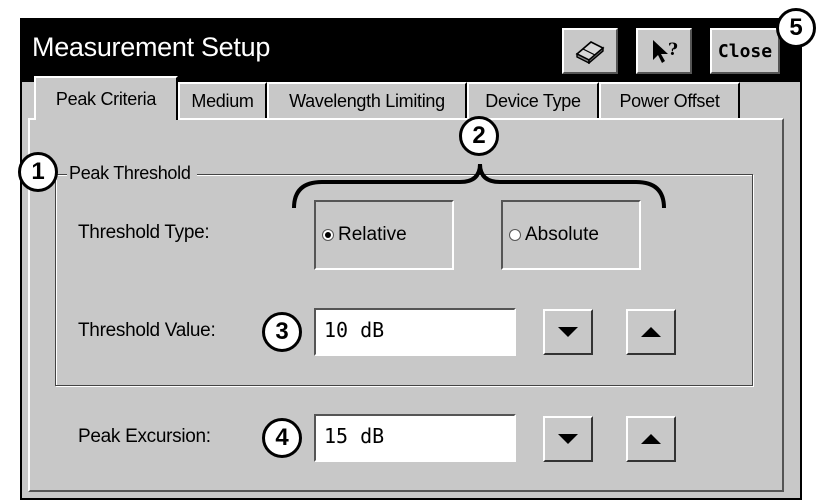 This screenshot has height=502, width=823. Describe the element at coordinates (151, 47) in the screenshot. I see `window-title: Measurement Setup` at that location.